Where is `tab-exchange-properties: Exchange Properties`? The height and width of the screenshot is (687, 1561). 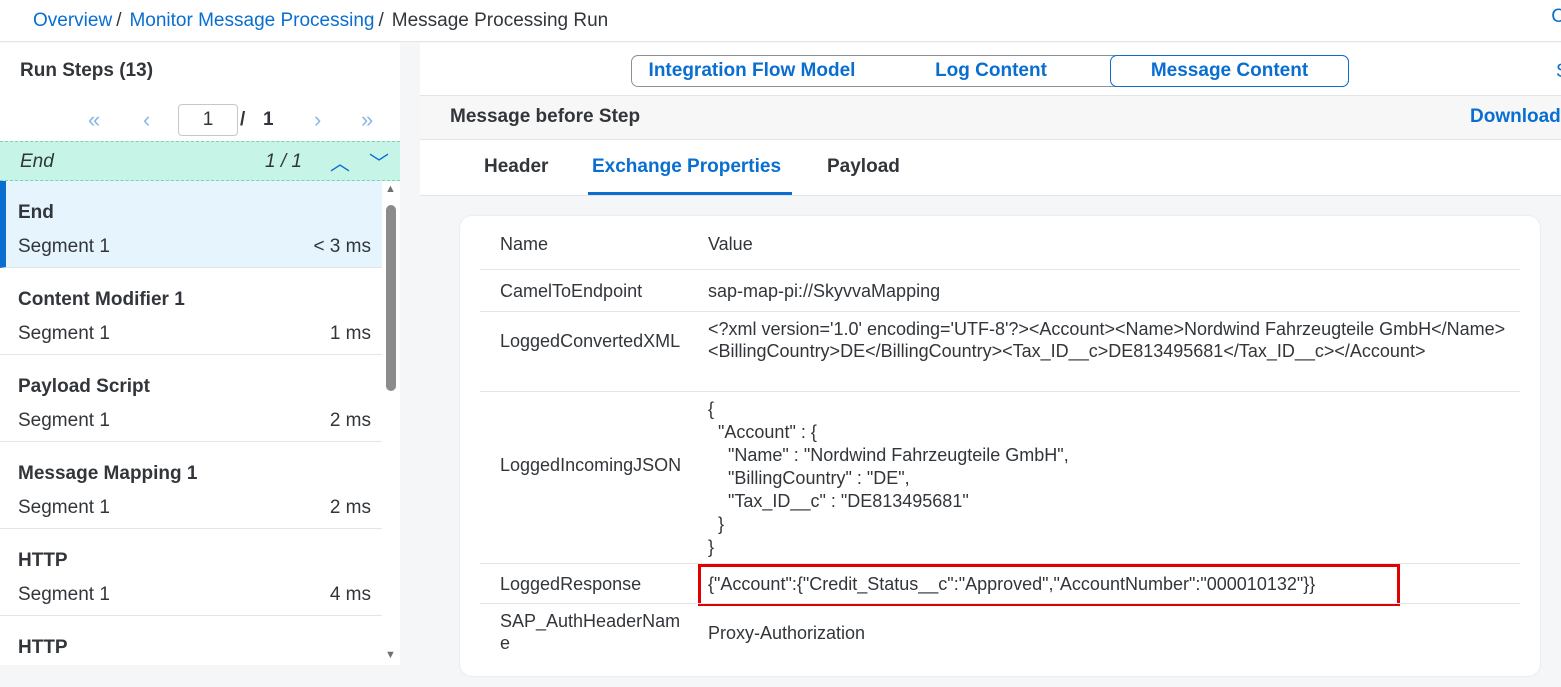
tab-exchange-properties: Exchange Properties is located at coordinates (686, 167).